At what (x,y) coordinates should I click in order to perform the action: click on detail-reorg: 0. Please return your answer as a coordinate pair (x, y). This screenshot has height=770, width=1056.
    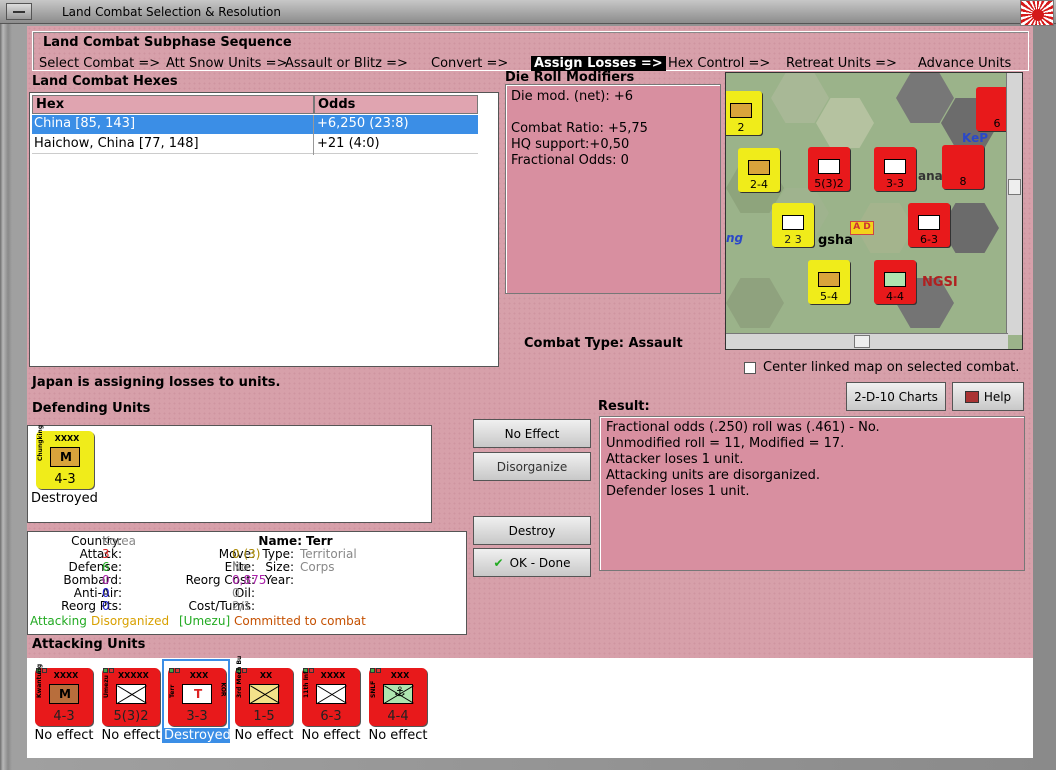
    Looking at the image, I should click on (106, 606).